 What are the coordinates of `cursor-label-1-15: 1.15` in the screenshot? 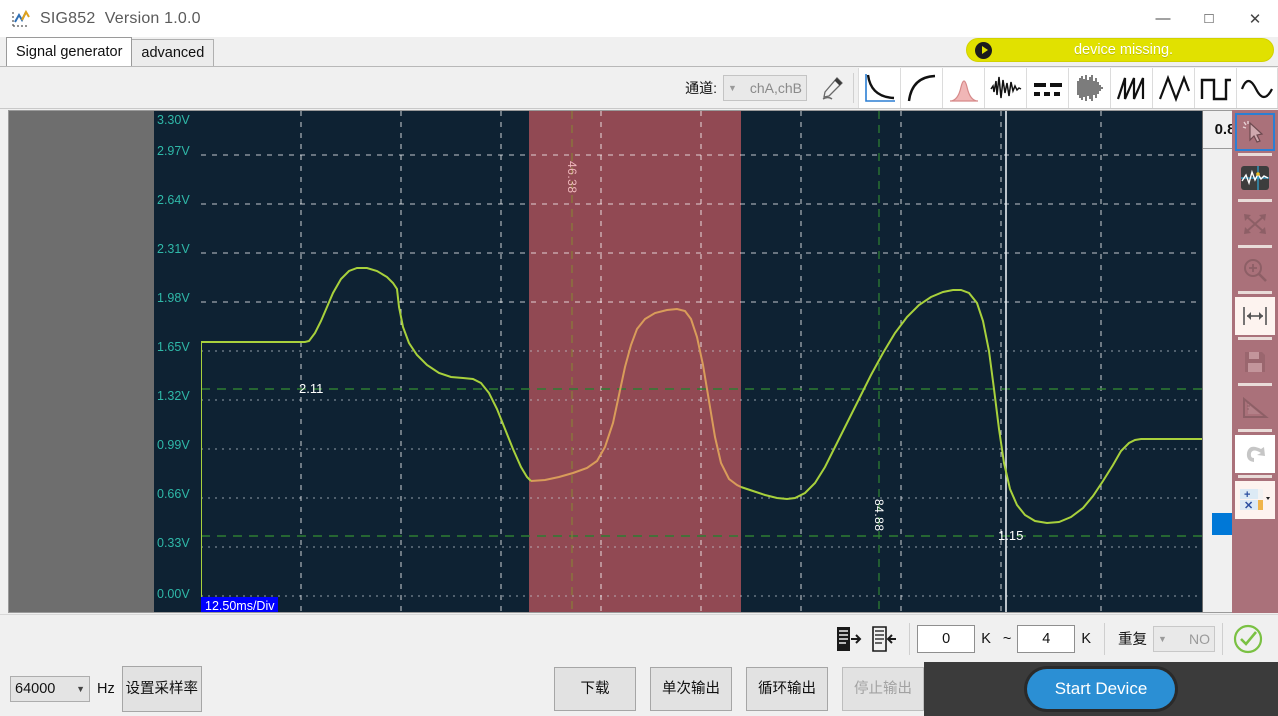 It's located at (1011, 535).